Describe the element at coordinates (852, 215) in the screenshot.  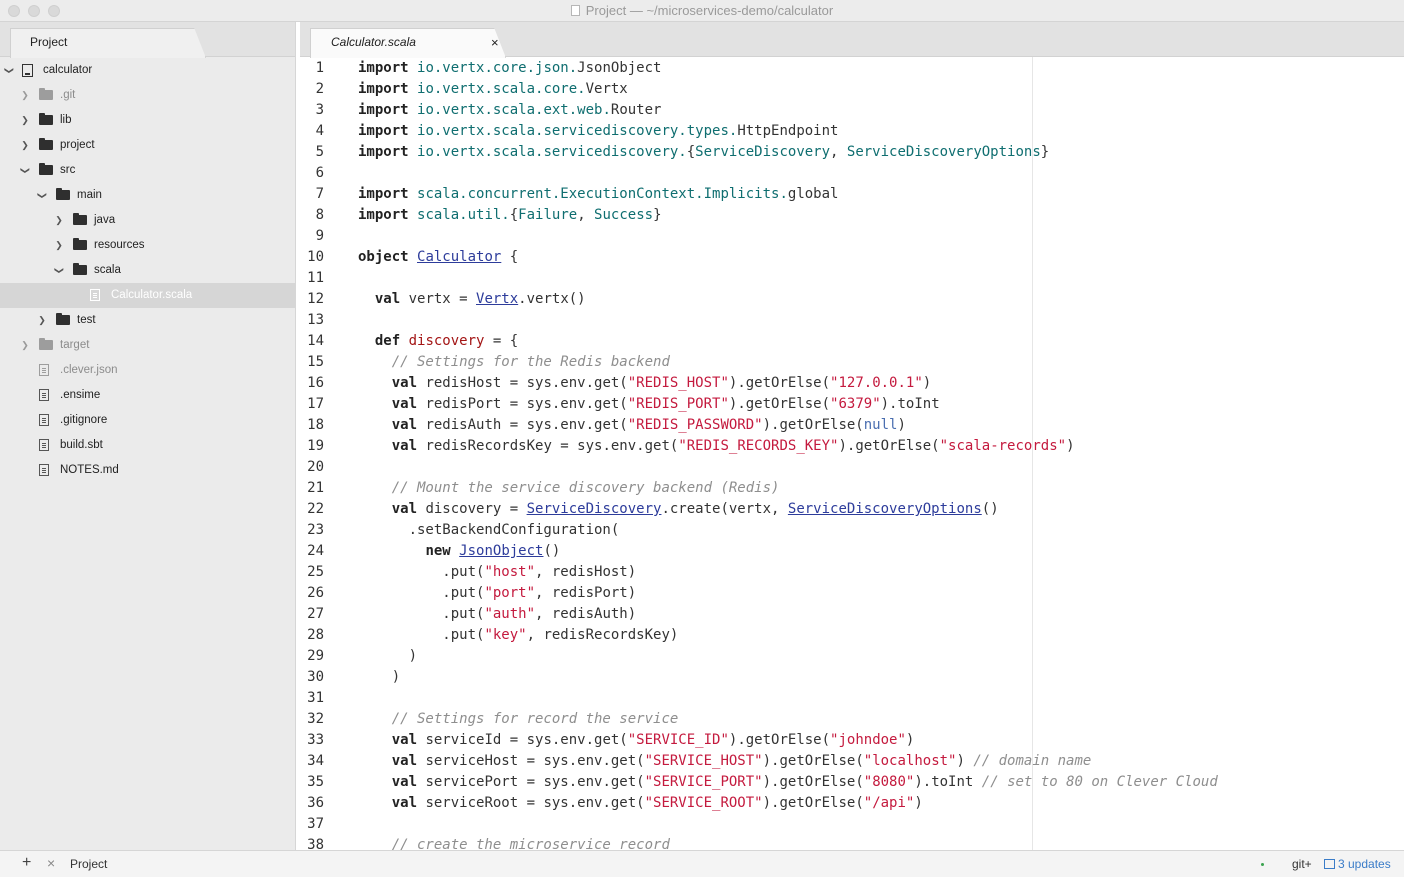
I see `code-line: 8 import scala.util.{Failure, Success}` at that location.